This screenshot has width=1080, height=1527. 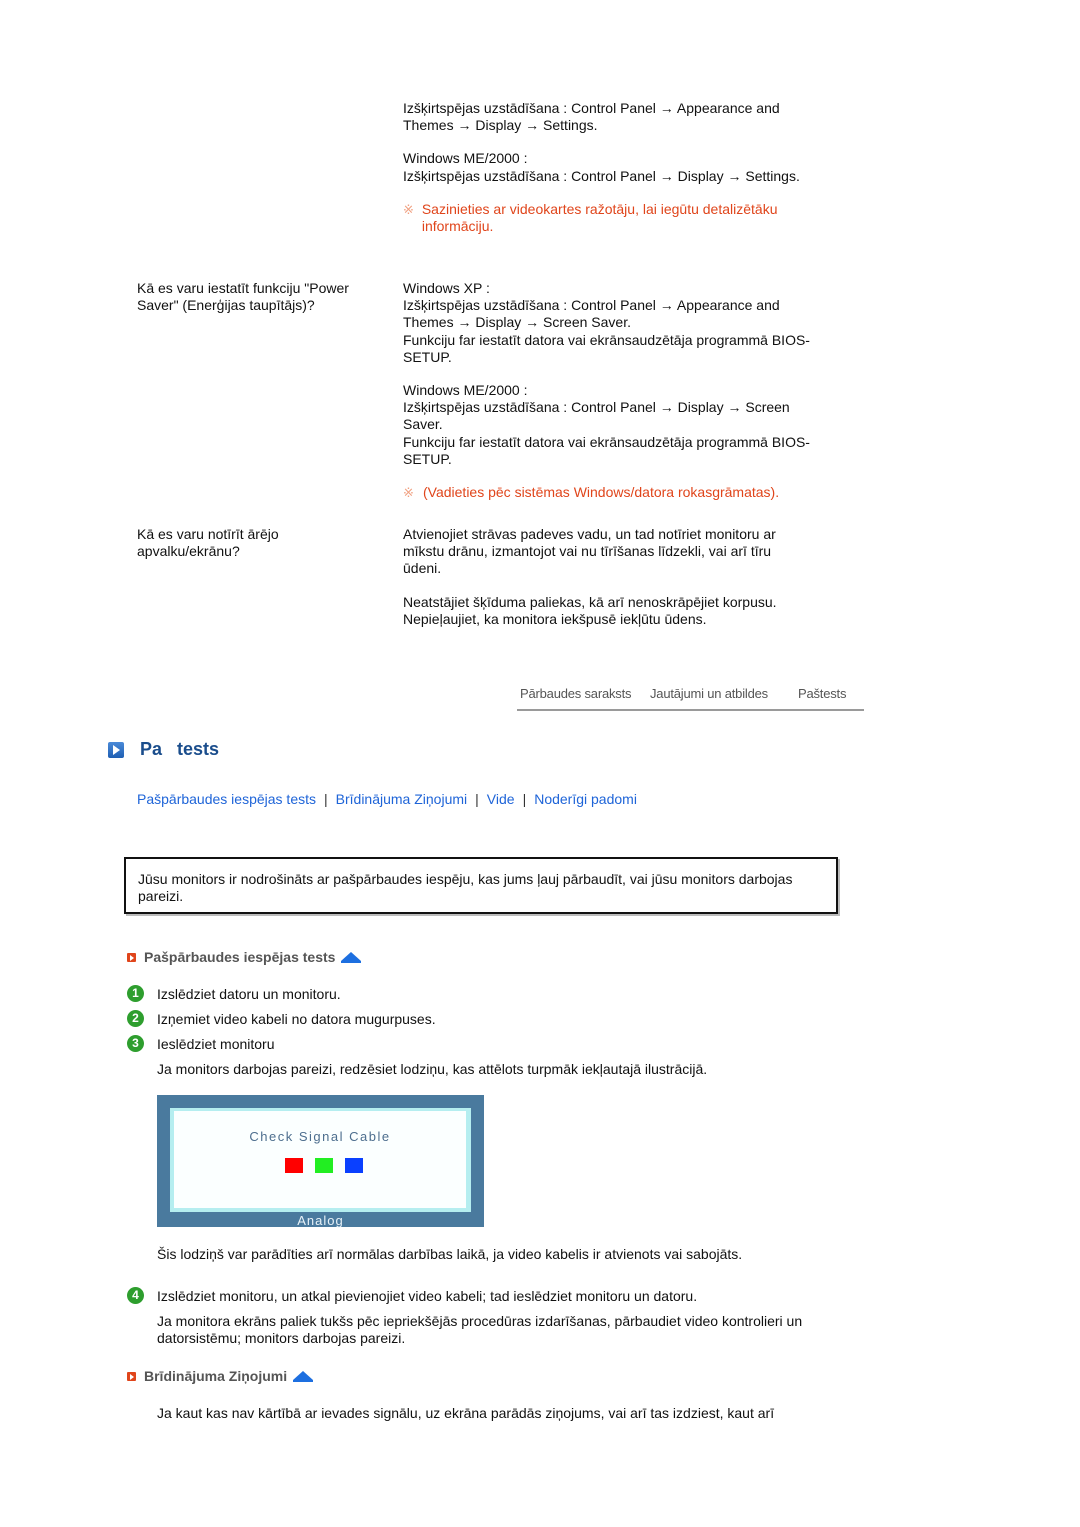 I want to click on tab-checklist: Pārbaudes saraksts, so click(x=575, y=693).